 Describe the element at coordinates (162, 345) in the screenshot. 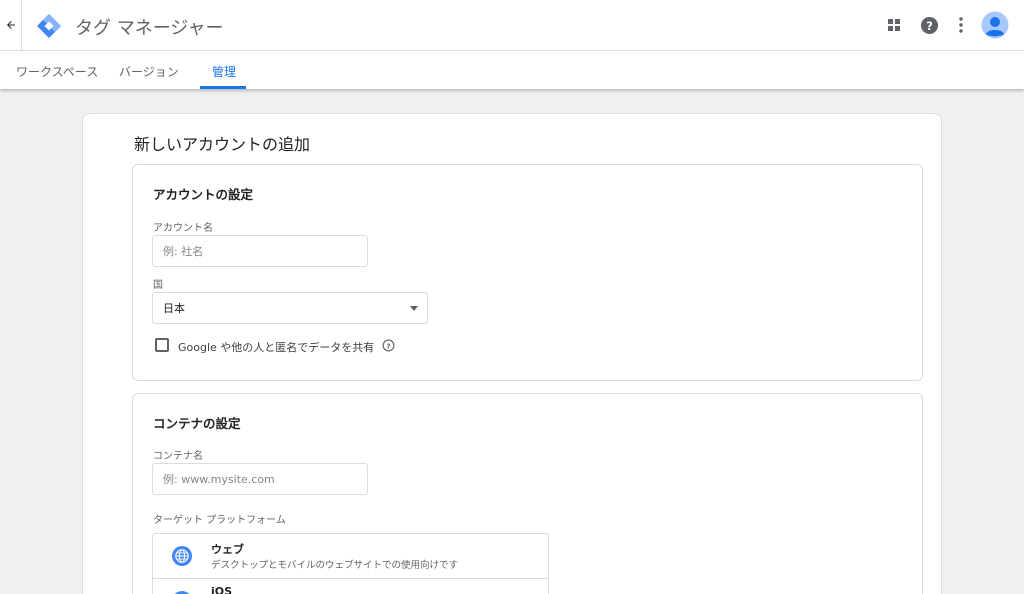

I see `share-data-checkbox` at that location.